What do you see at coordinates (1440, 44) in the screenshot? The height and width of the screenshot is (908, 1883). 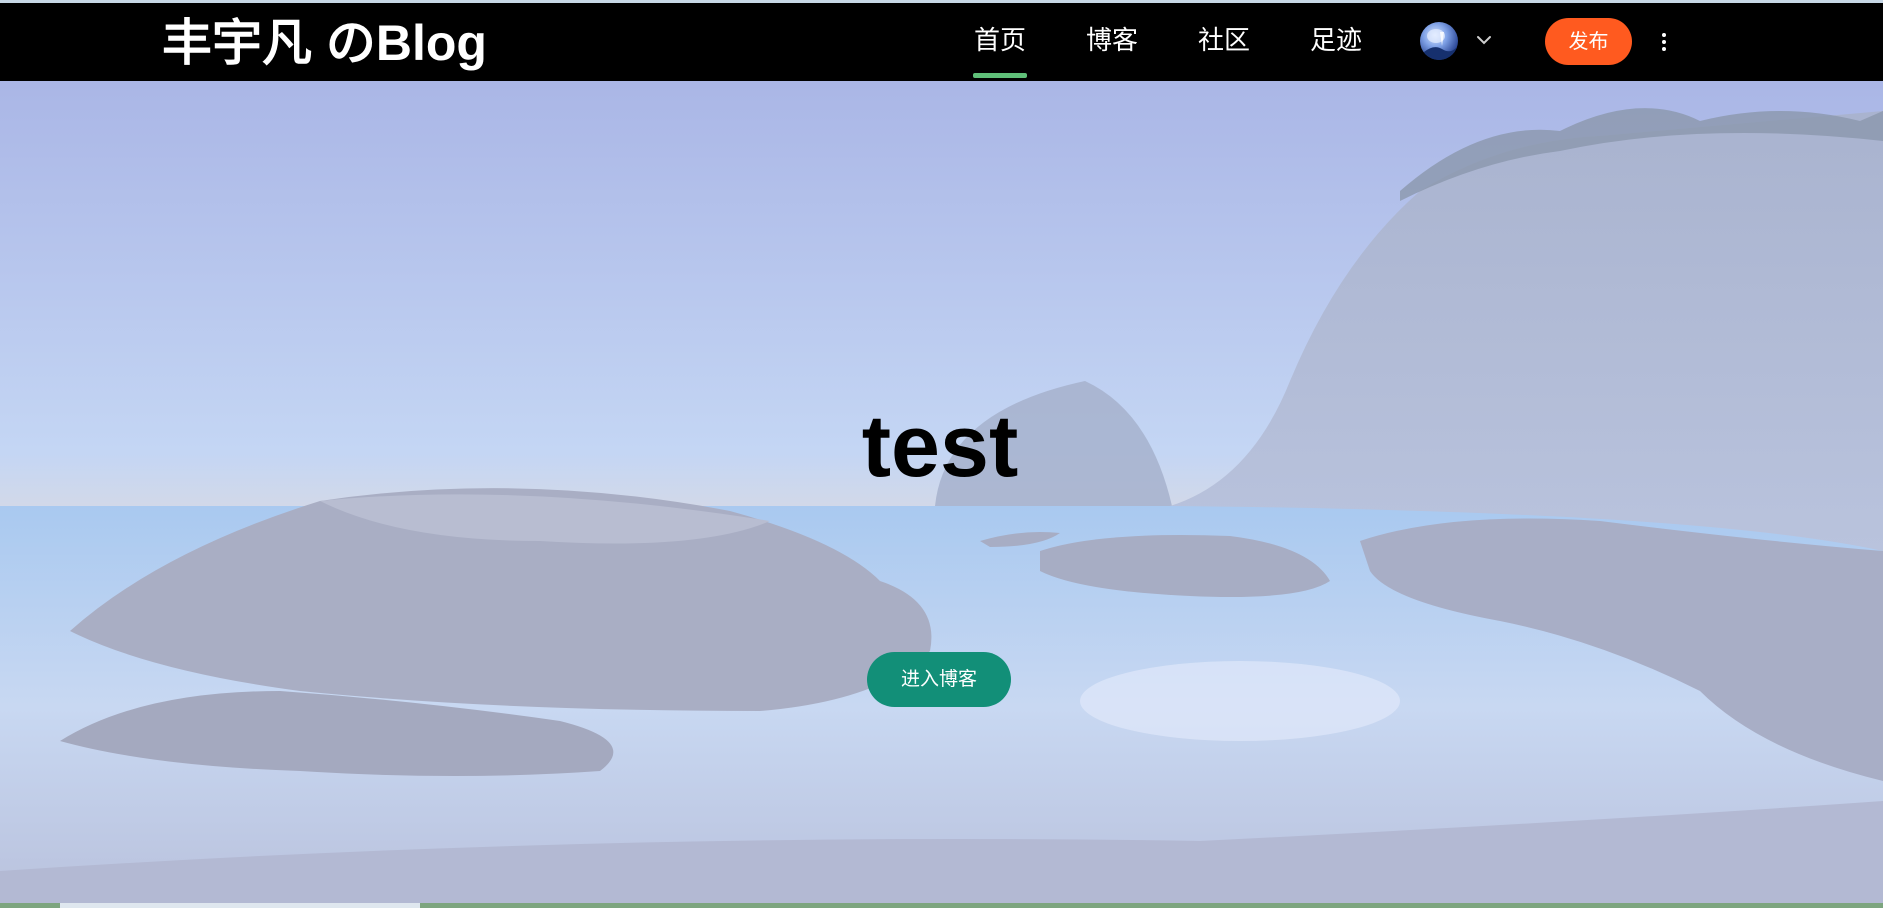 I see `avatar-image` at bounding box center [1440, 44].